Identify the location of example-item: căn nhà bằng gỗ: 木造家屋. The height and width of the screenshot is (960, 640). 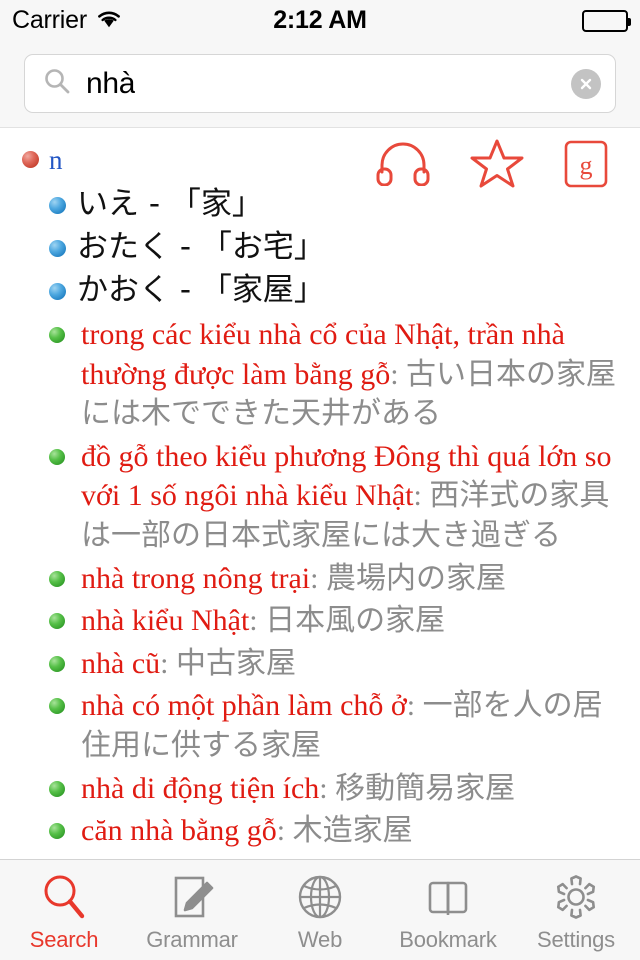
(337, 831).